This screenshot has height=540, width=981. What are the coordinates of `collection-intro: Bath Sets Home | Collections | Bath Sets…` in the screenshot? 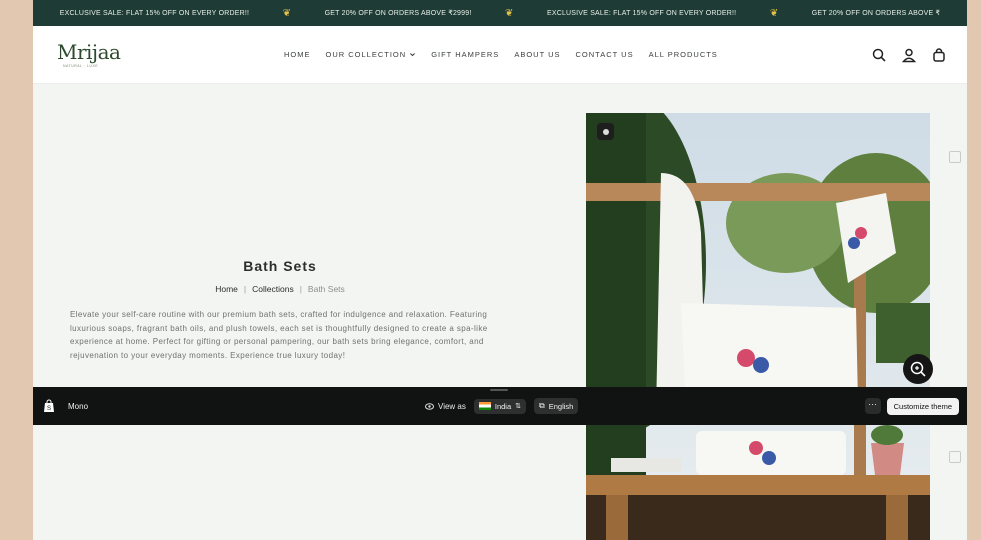 It's located at (280, 310).